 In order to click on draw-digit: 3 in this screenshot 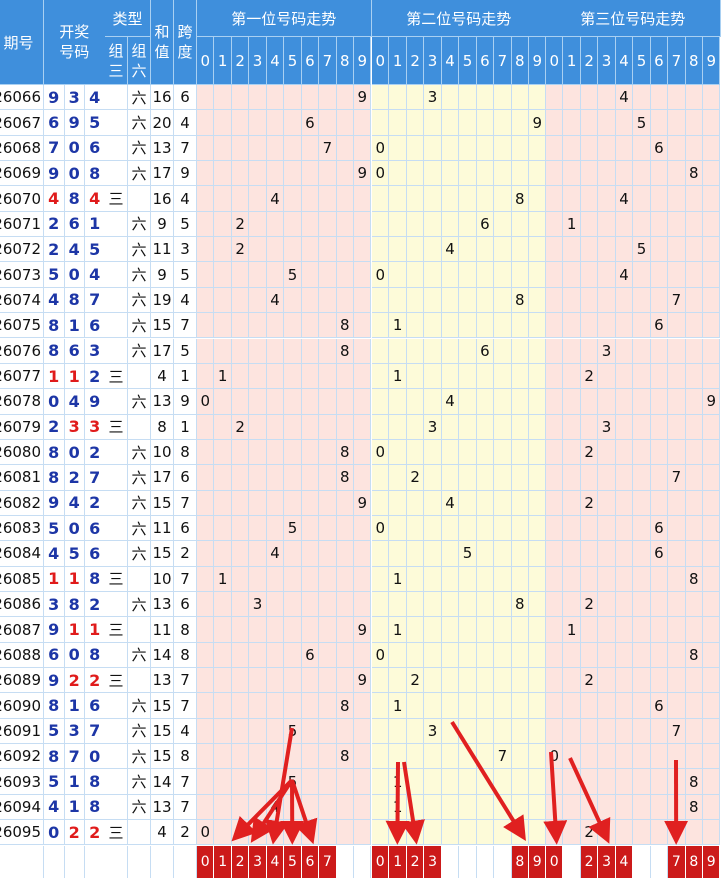, I will do `click(74, 731)`.